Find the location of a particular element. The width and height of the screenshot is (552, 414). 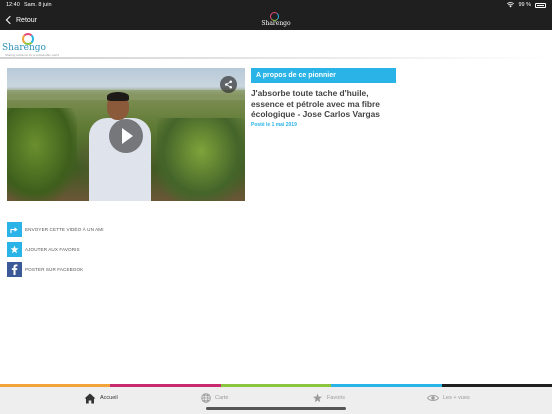

status-indicators: 99 % is located at coordinates (526, 5).